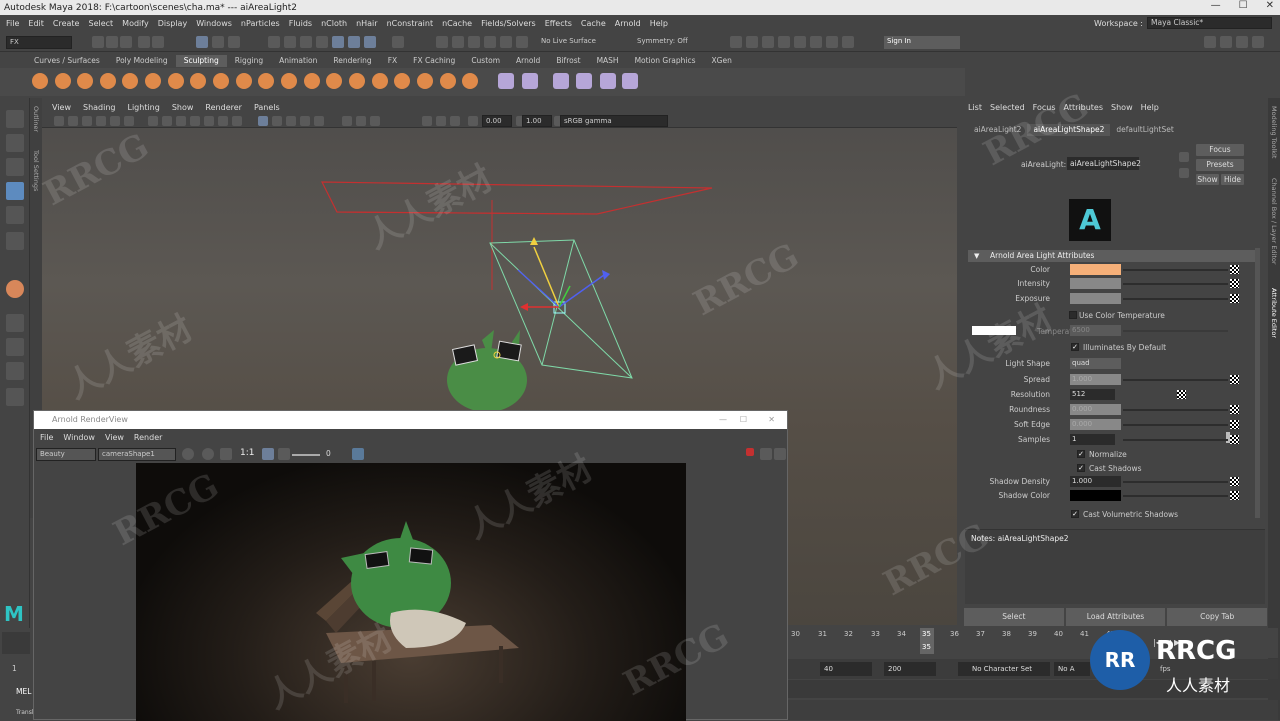 This screenshot has height=721, width=1280. Describe the element at coordinates (1175, 380) in the screenshot. I see `spread-slider` at that location.